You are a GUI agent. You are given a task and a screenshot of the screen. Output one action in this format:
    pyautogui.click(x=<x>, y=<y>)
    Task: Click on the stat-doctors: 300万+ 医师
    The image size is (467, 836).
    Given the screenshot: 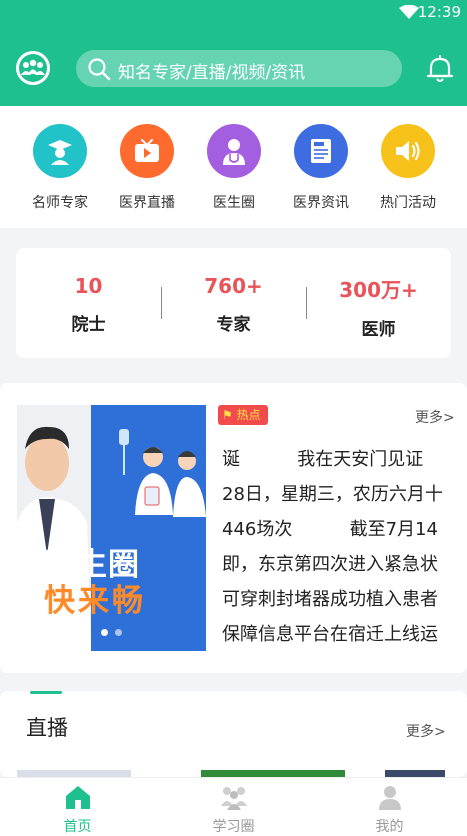 What is the action you would take?
    pyautogui.click(x=378, y=294)
    